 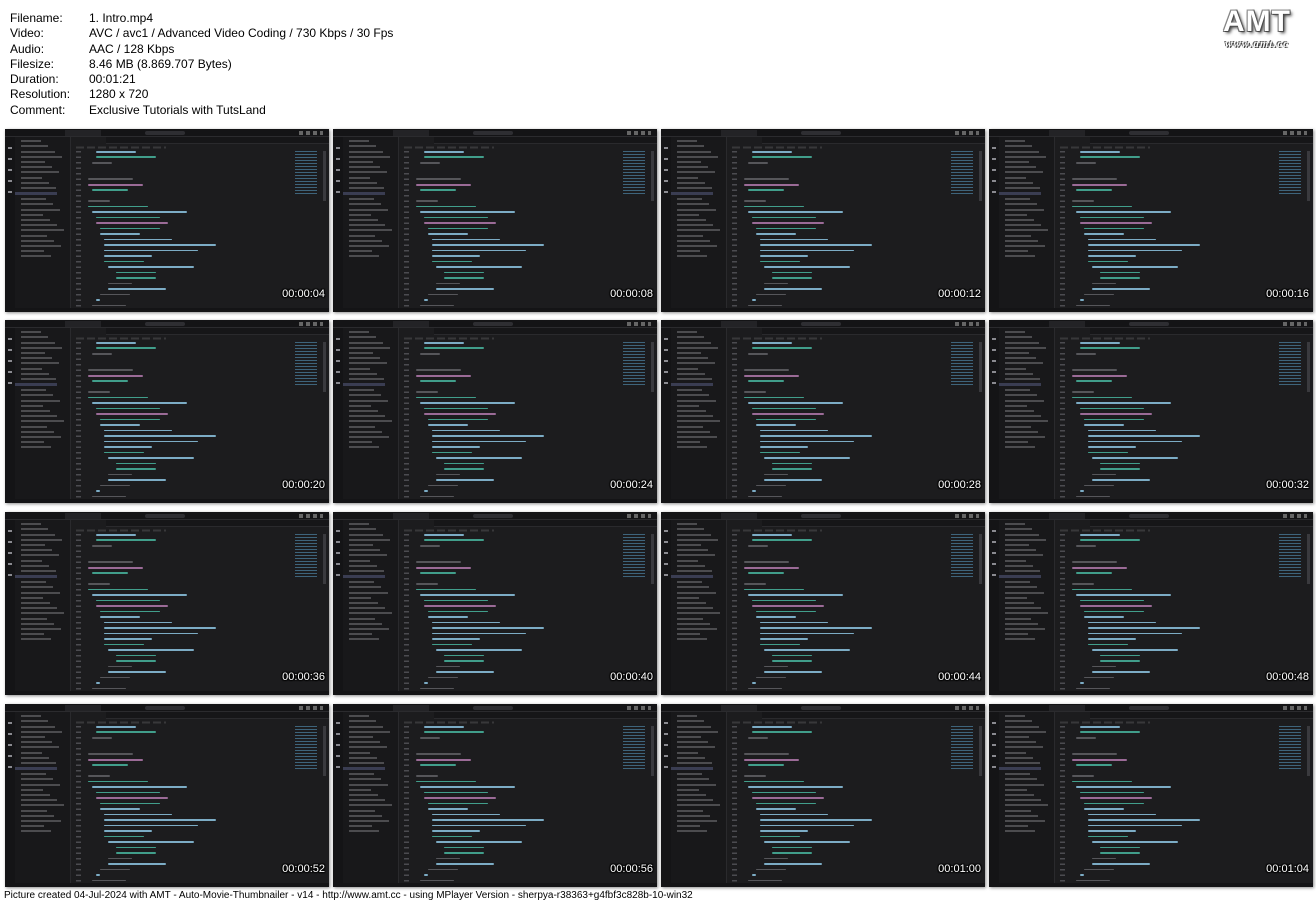 I want to click on video-thumbnail: 00:00:24, so click(x=495, y=411).